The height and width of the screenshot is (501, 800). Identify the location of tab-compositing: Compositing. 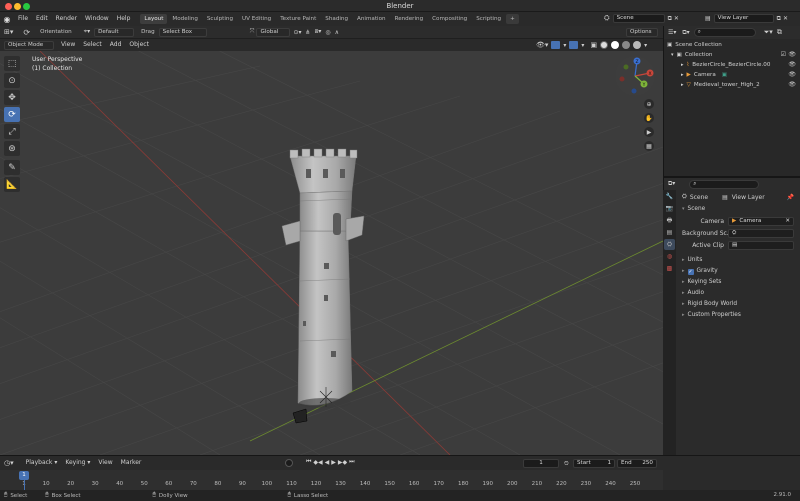
(449, 19).